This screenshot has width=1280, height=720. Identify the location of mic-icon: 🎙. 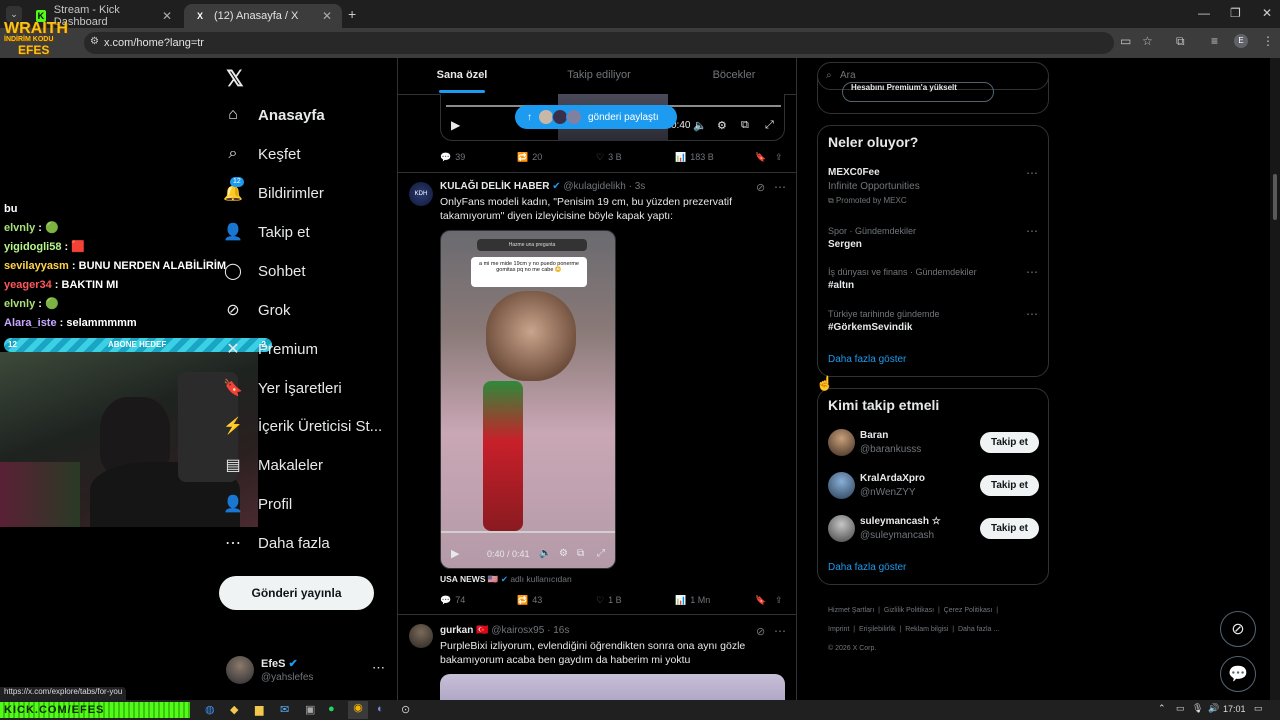
(1197, 708).